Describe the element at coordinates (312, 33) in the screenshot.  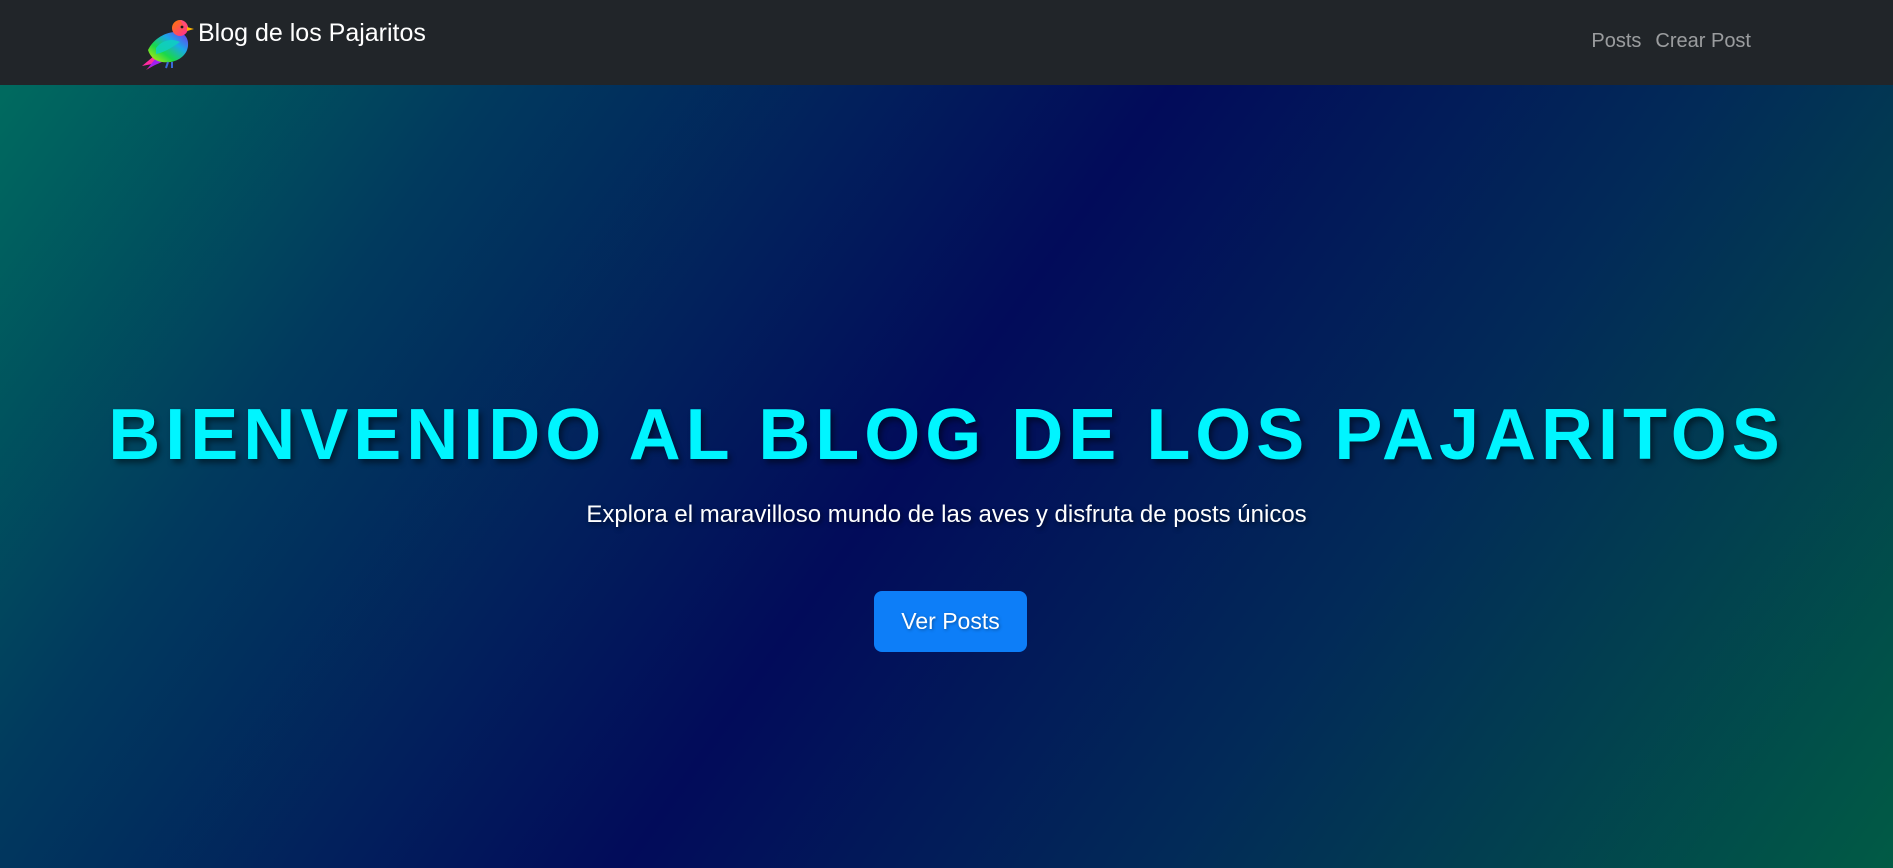
I see `brand-title: Blog de los Pajaritos` at that location.